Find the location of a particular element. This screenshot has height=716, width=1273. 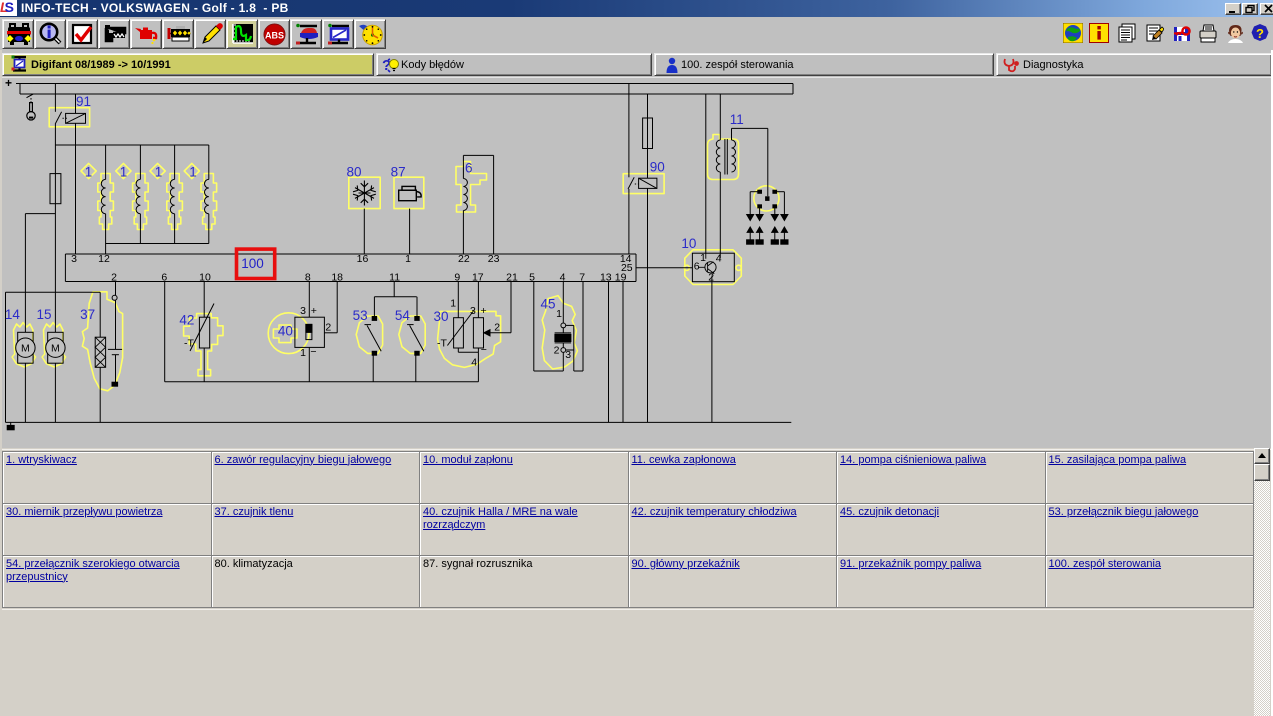

svg-text: 30 is located at coordinates (440, 316).